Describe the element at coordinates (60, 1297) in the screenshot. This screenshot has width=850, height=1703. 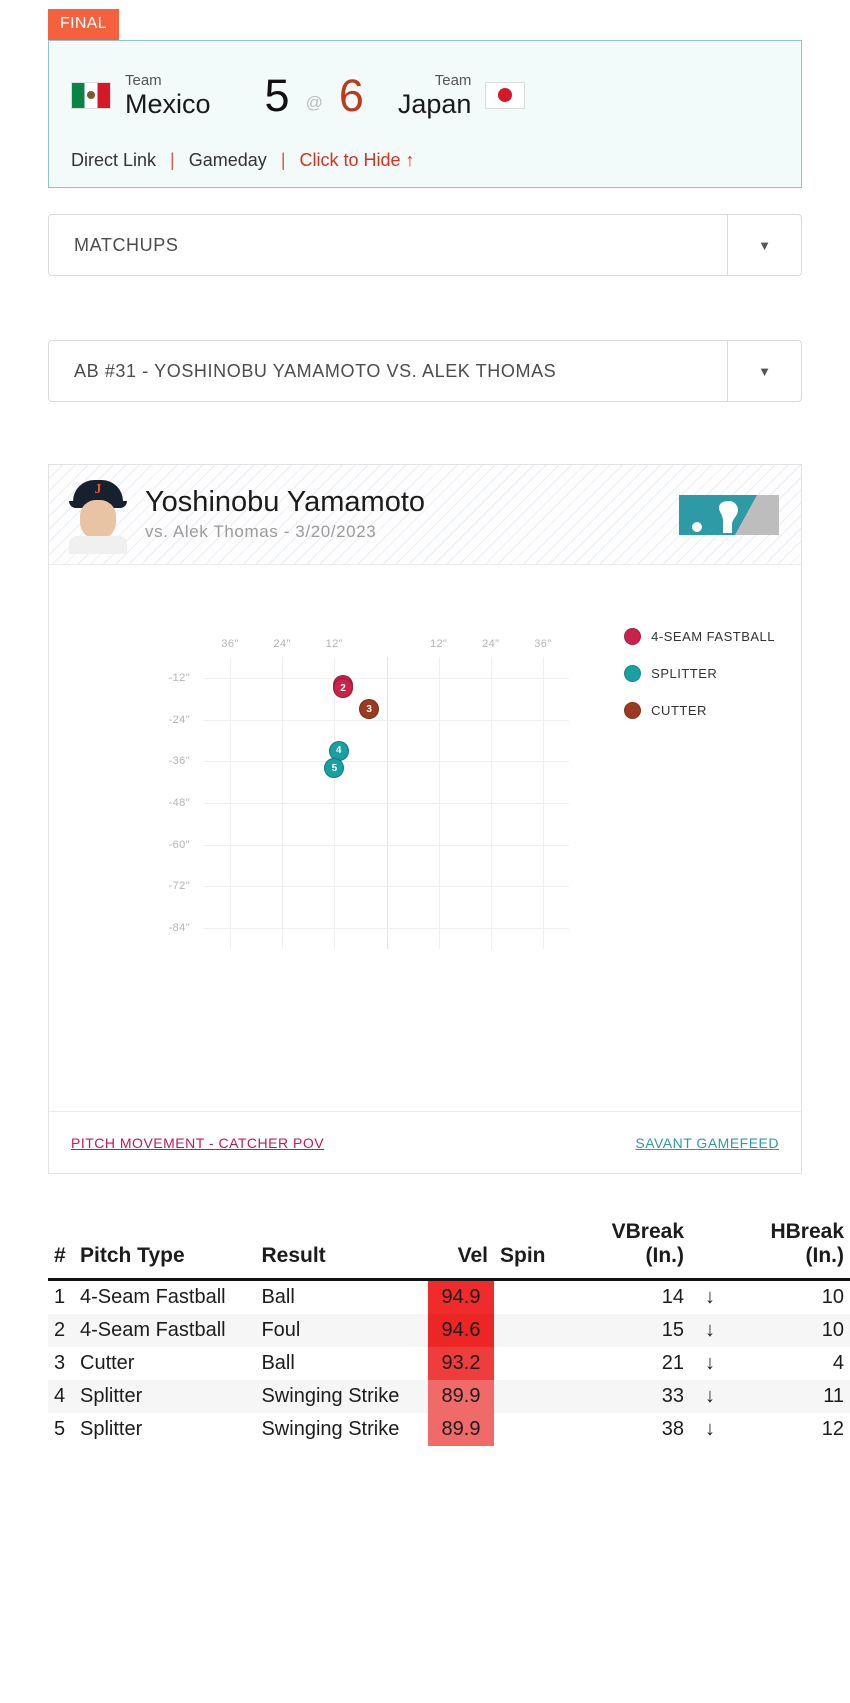
I see `cell-number: 1` at that location.